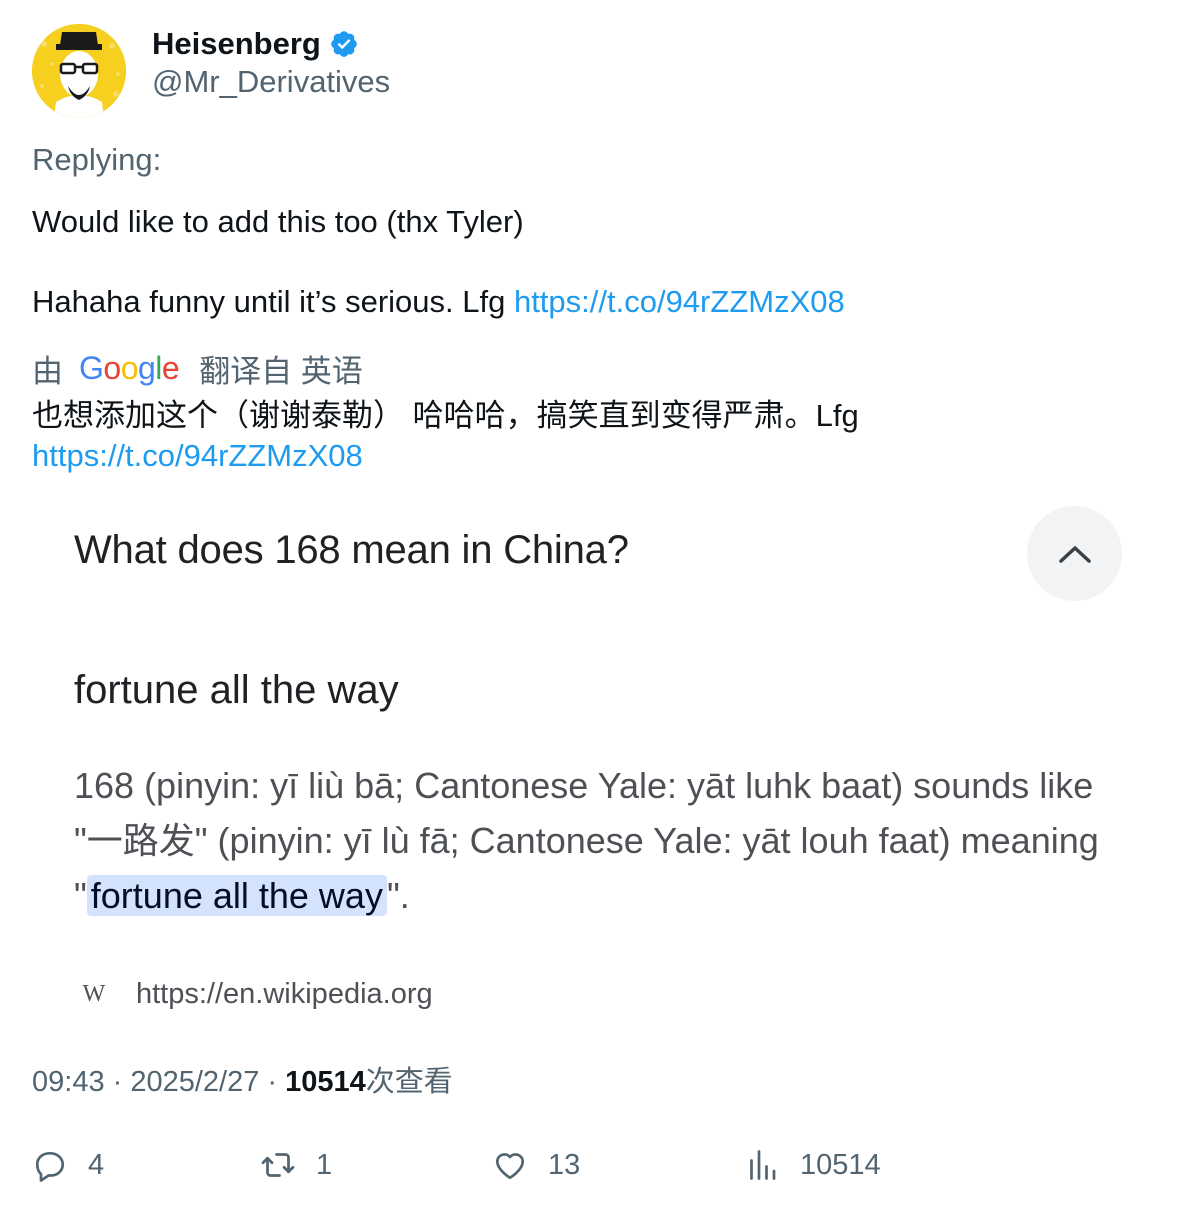 This screenshot has height=1210, width=1196. I want to click on avatar-heisenberg-image, so click(79, 71).